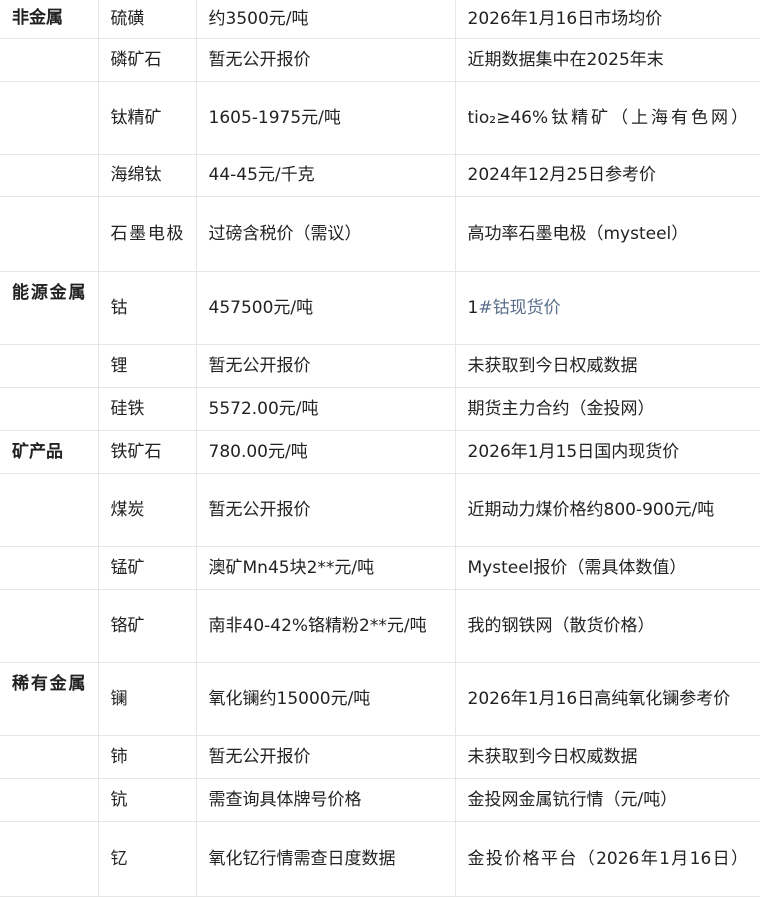 The height and width of the screenshot is (897, 760). I want to click on source-cell: 2026年1月16日市场均价, so click(607, 19).